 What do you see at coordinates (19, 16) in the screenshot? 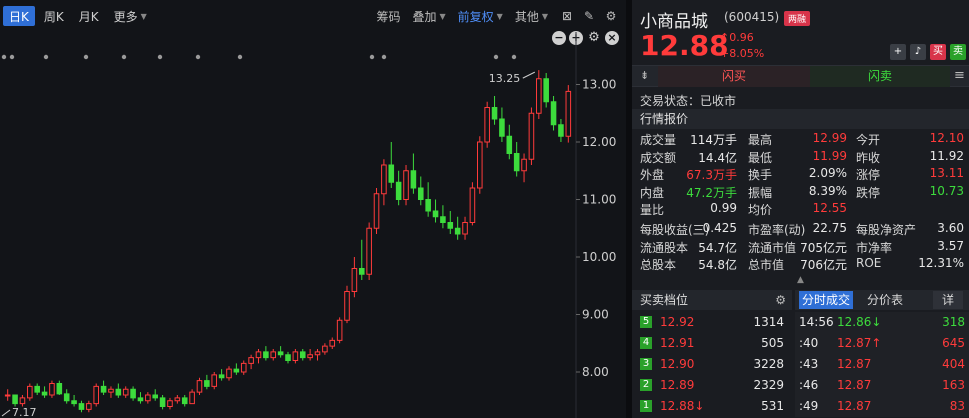
I see `period-day-k: 日K` at bounding box center [19, 16].